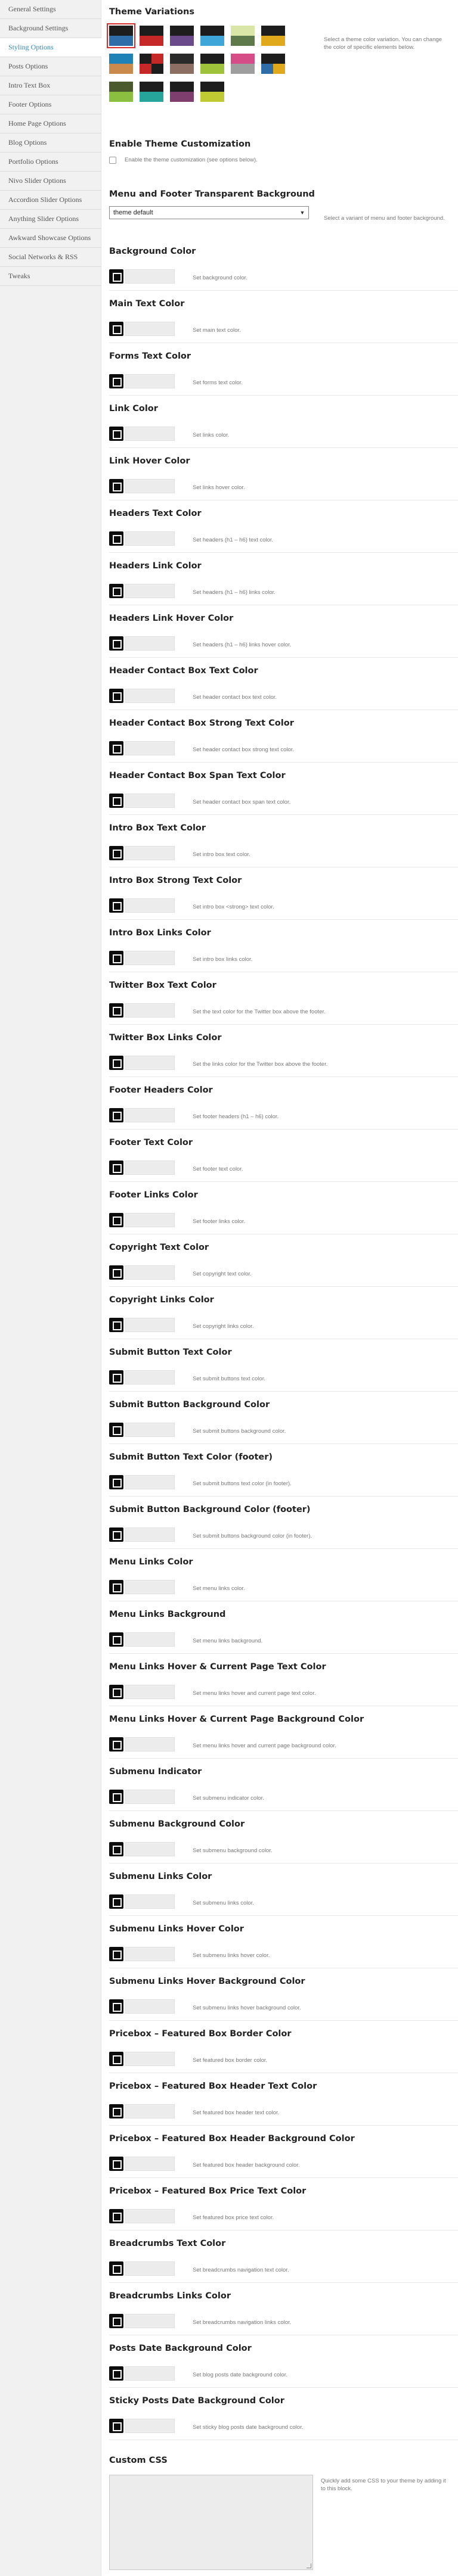  Describe the element at coordinates (50, 143) in the screenshot. I see `sidebar-item: Blog Options` at that location.